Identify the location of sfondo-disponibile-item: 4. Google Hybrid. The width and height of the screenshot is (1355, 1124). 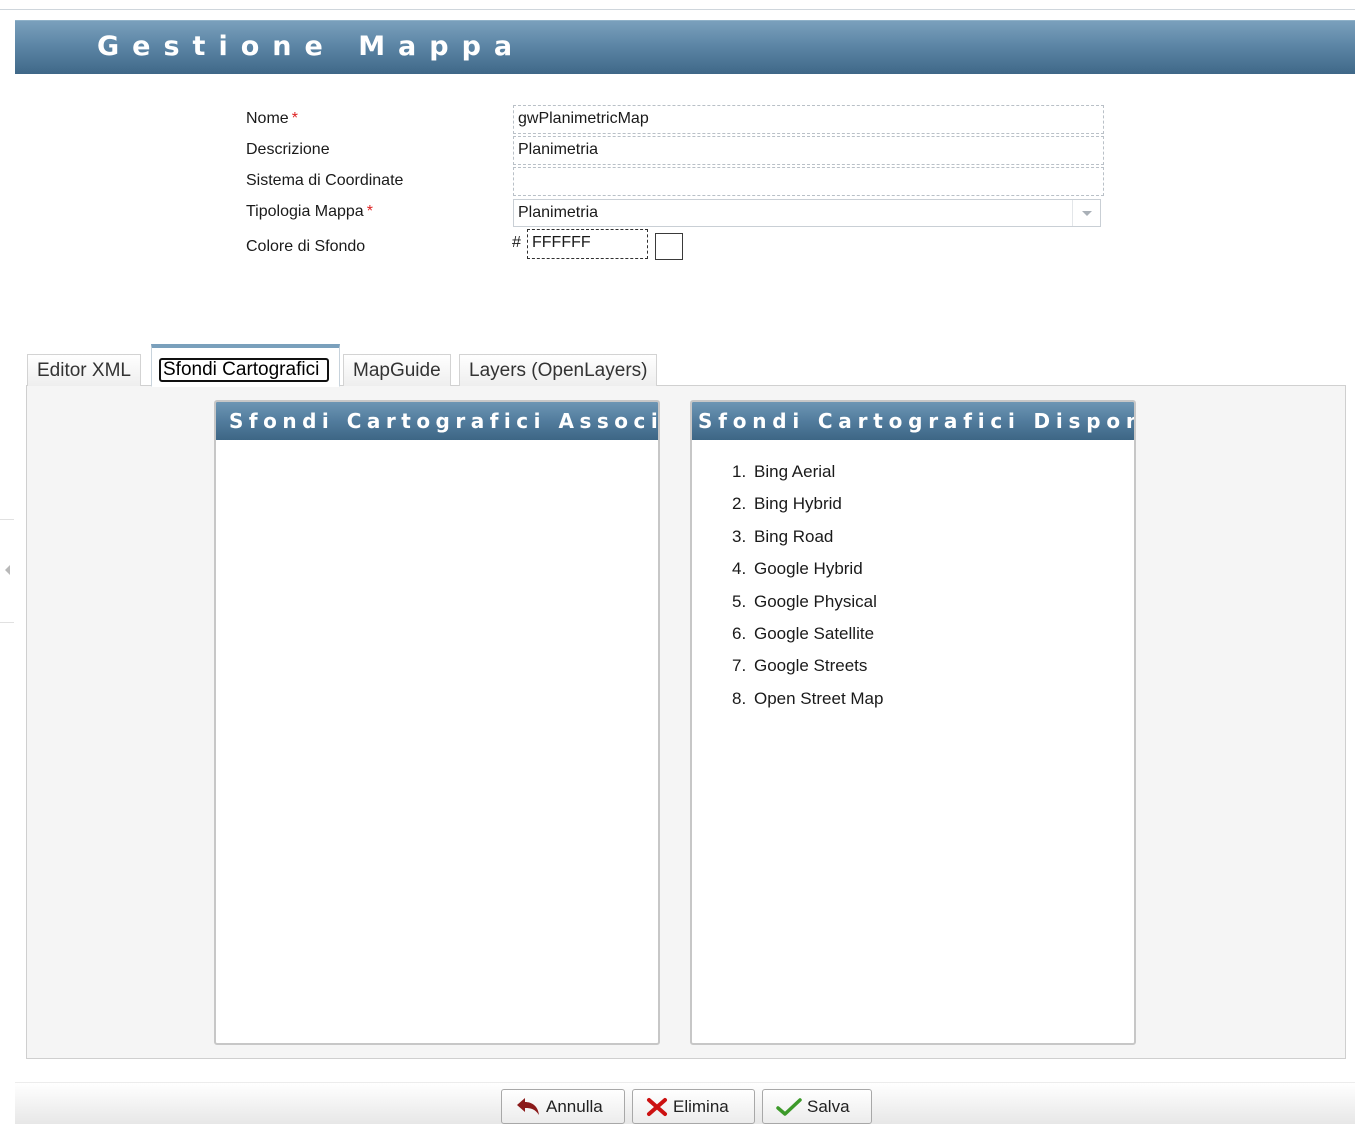
(913, 575).